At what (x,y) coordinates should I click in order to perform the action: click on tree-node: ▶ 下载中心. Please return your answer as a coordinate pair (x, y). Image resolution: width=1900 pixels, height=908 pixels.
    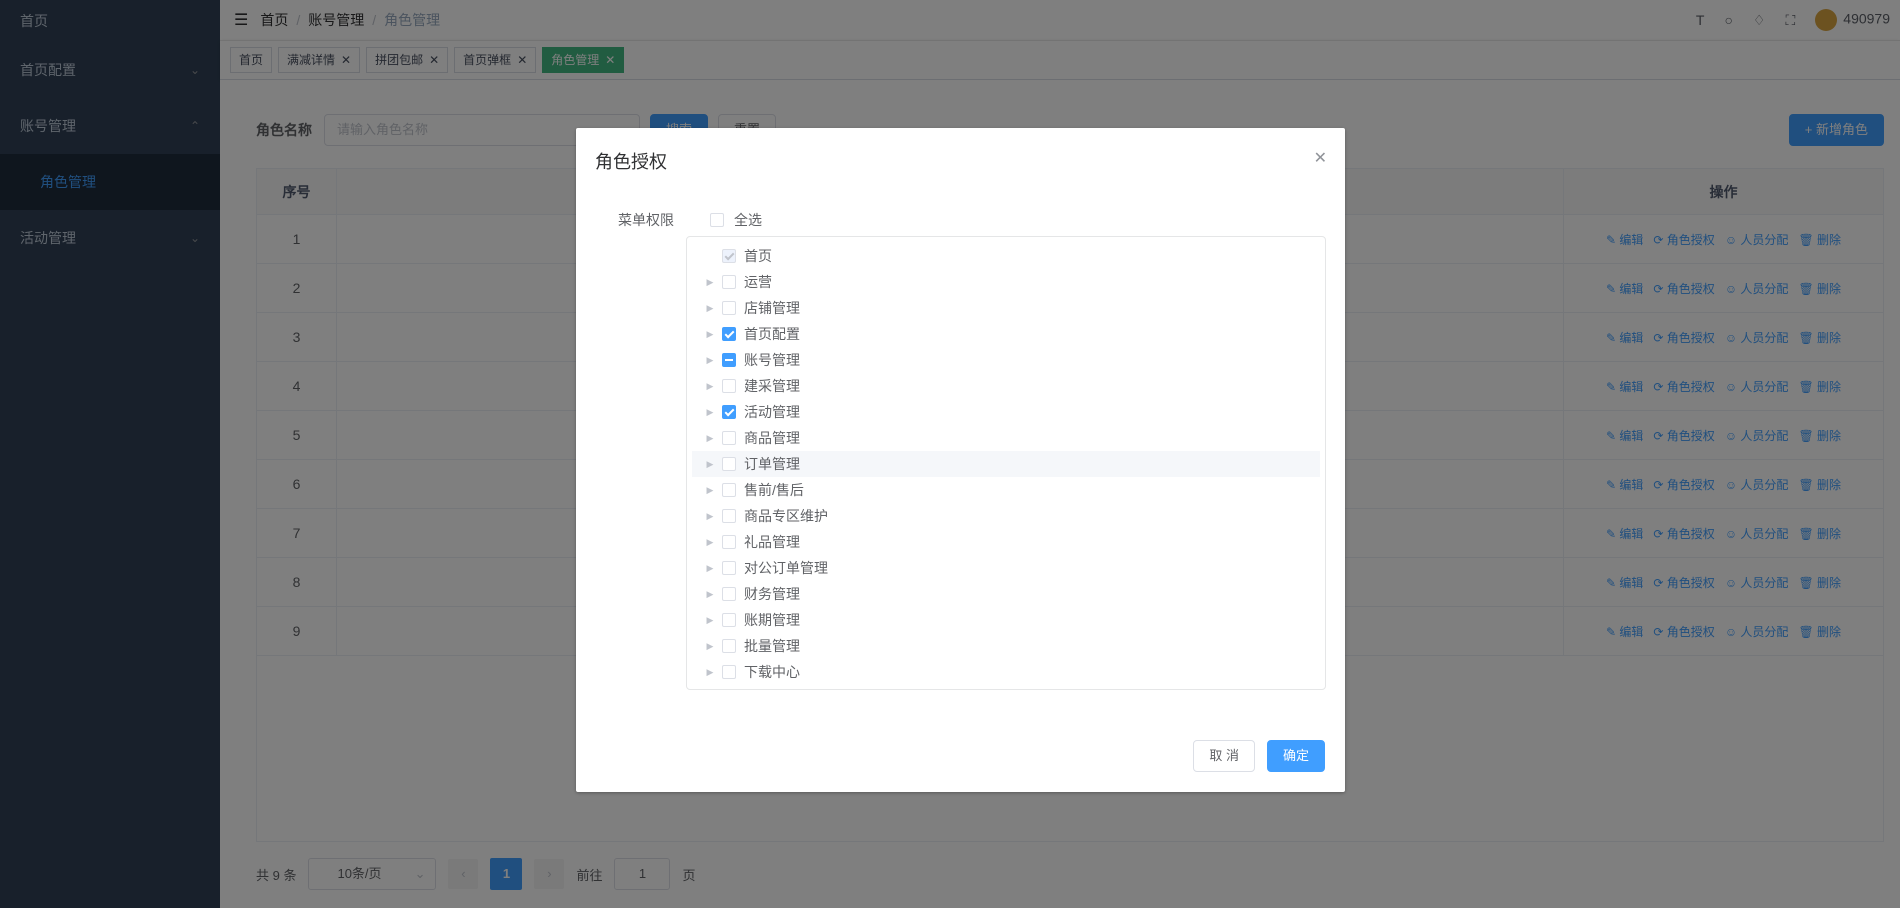
    Looking at the image, I should click on (1006, 672).